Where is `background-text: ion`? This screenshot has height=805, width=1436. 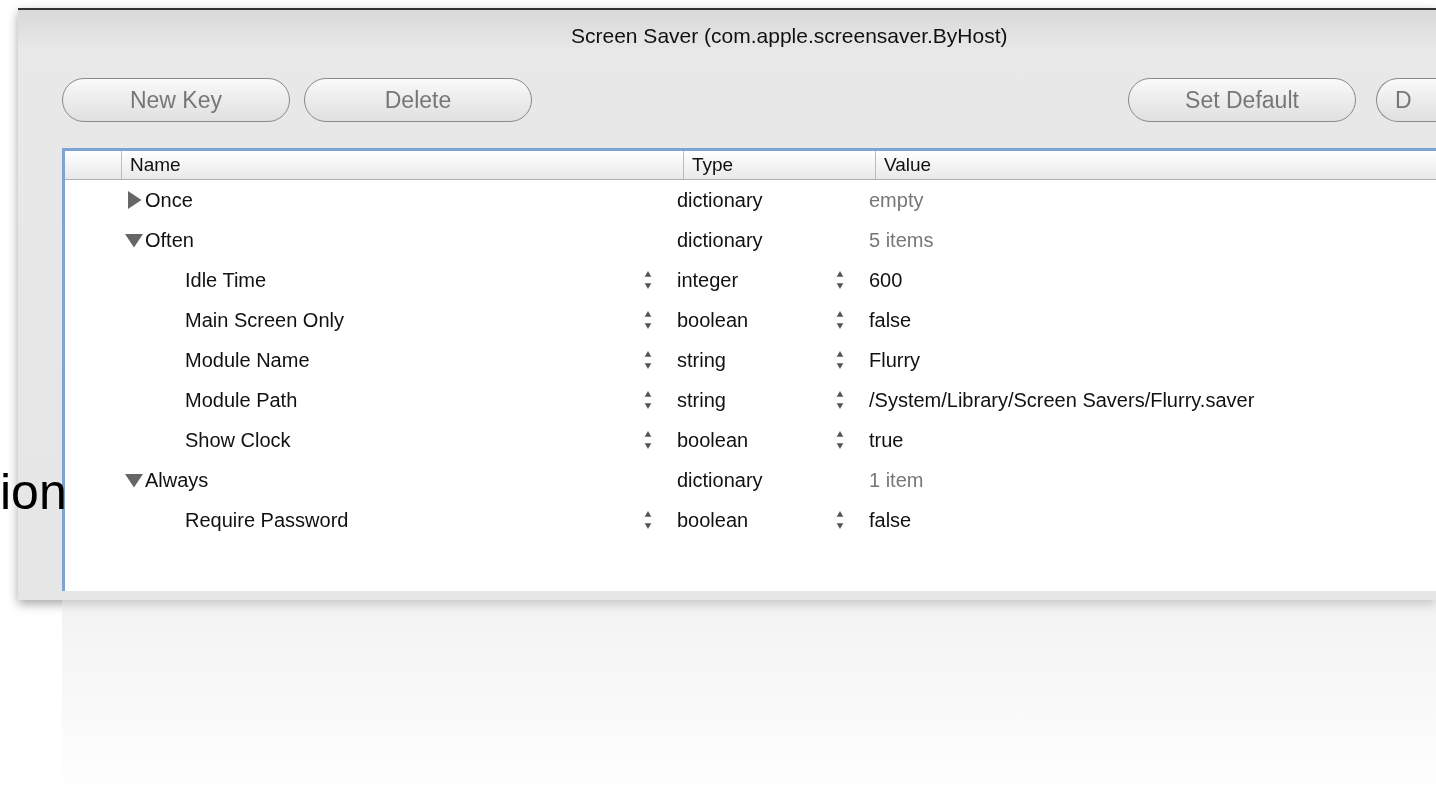
background-text: ion is located at coordinates (33, 492).